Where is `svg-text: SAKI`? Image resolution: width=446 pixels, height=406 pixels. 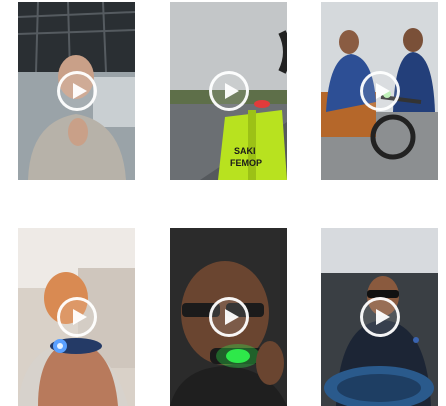 svg-text: SAKI is located at coordinates (245, 151).